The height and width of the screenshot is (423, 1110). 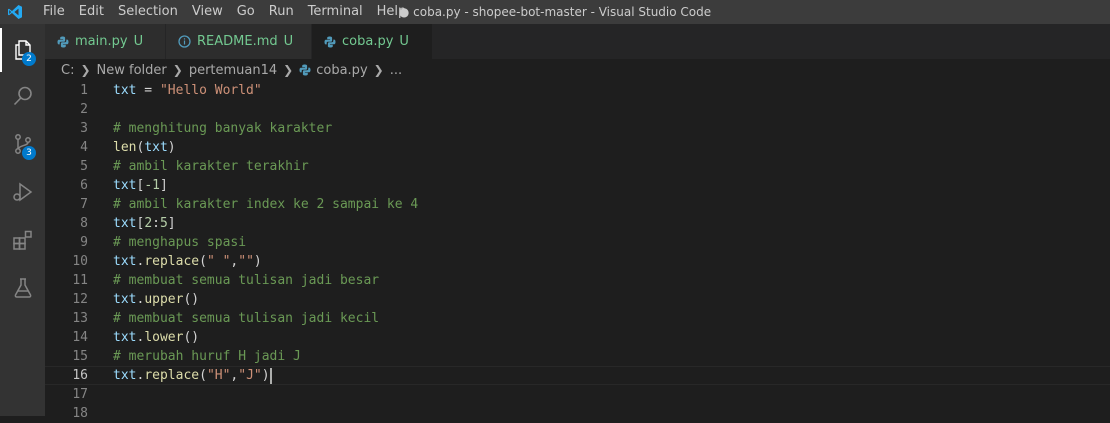 I want to click on activity-run-debug, so click(x=22, y=192).